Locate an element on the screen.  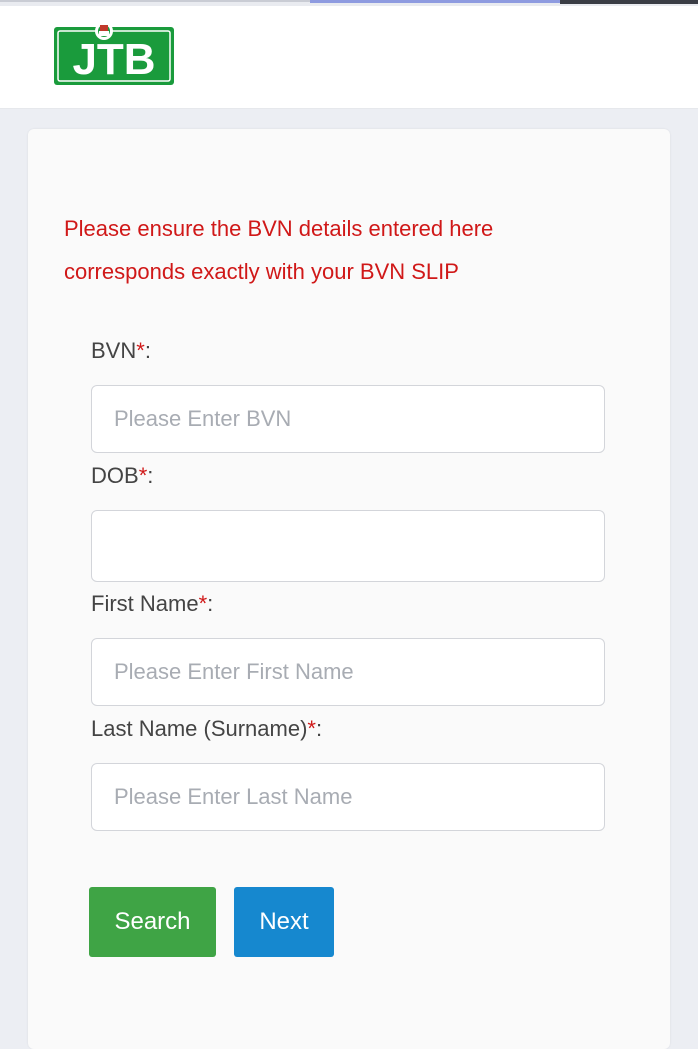
last-name-label: Last Name (Surname)*: is located at coordinates (207, 728).